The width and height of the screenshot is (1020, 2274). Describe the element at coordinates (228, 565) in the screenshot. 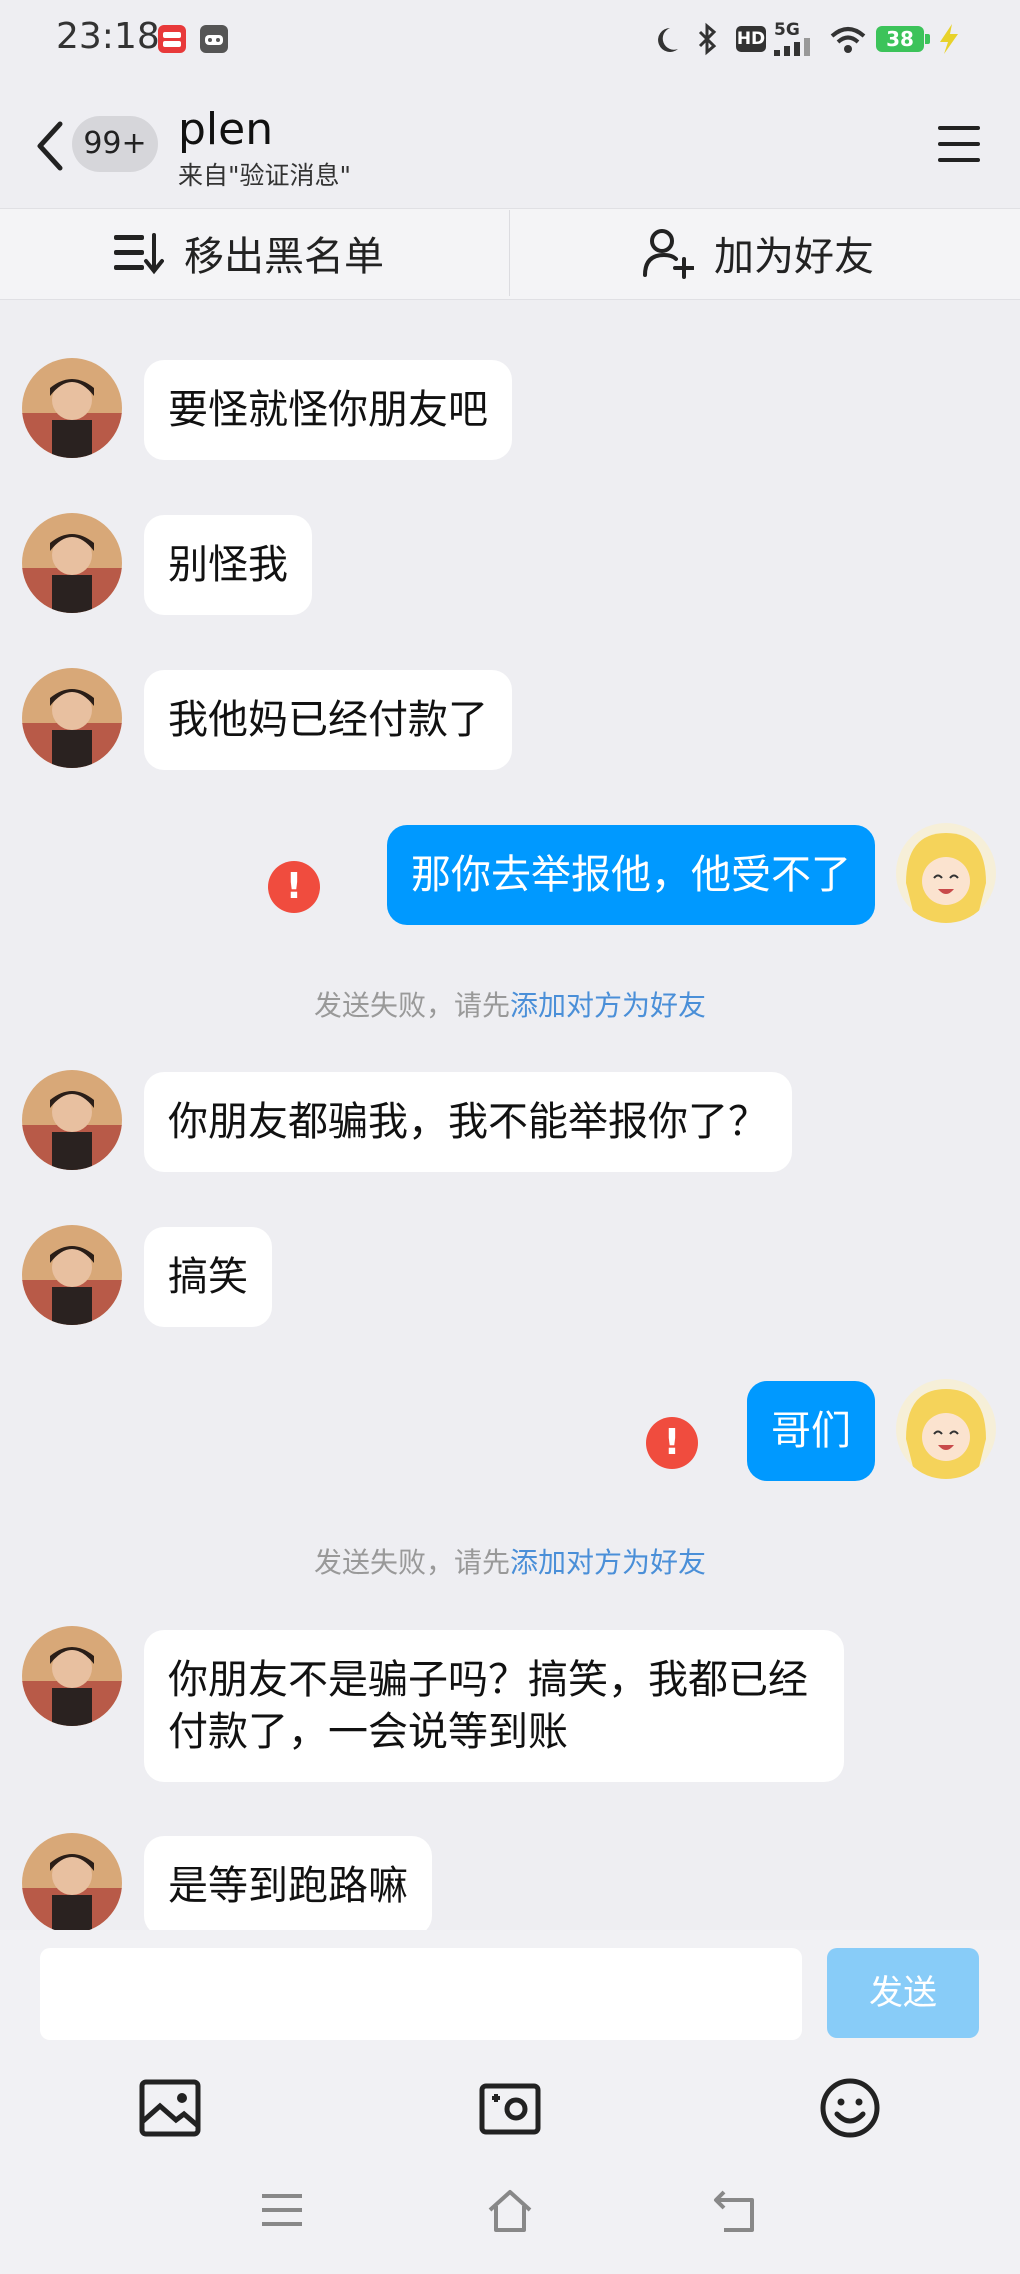

I see `message-bubble: 别怪我` at that location.